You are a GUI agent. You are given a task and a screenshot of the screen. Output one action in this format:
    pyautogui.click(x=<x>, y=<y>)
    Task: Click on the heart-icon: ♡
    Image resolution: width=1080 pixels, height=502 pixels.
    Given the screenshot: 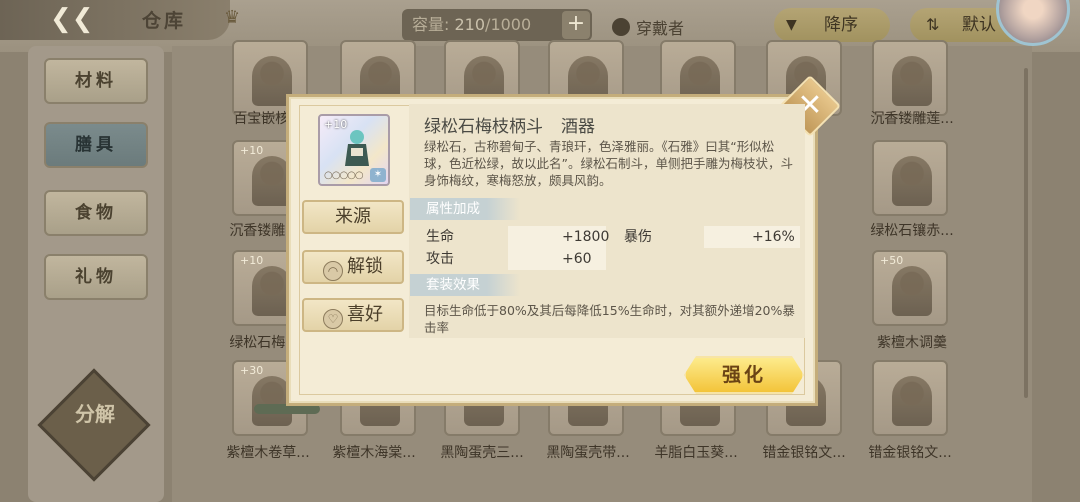 What is the action you would take?
    pyautogui.click(x=333, y=319)
    